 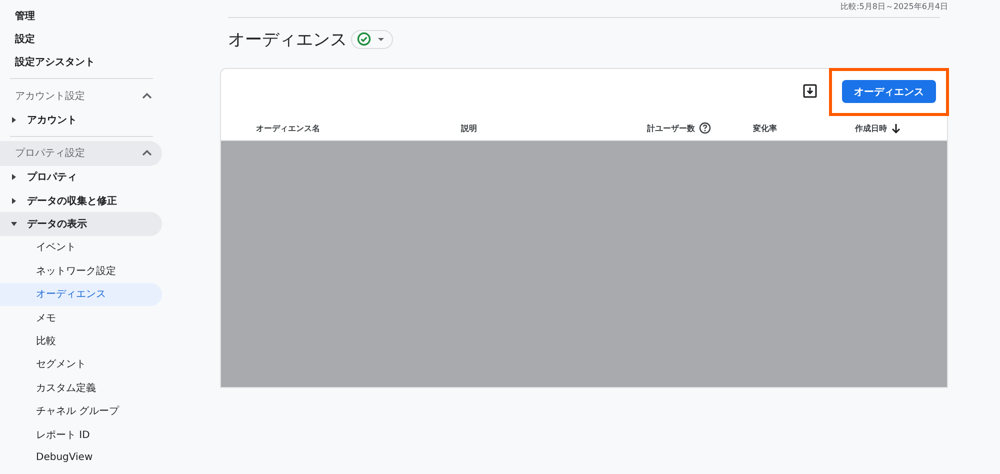 I want to click on nav-item: データの表示, so click(x=81, y=224).